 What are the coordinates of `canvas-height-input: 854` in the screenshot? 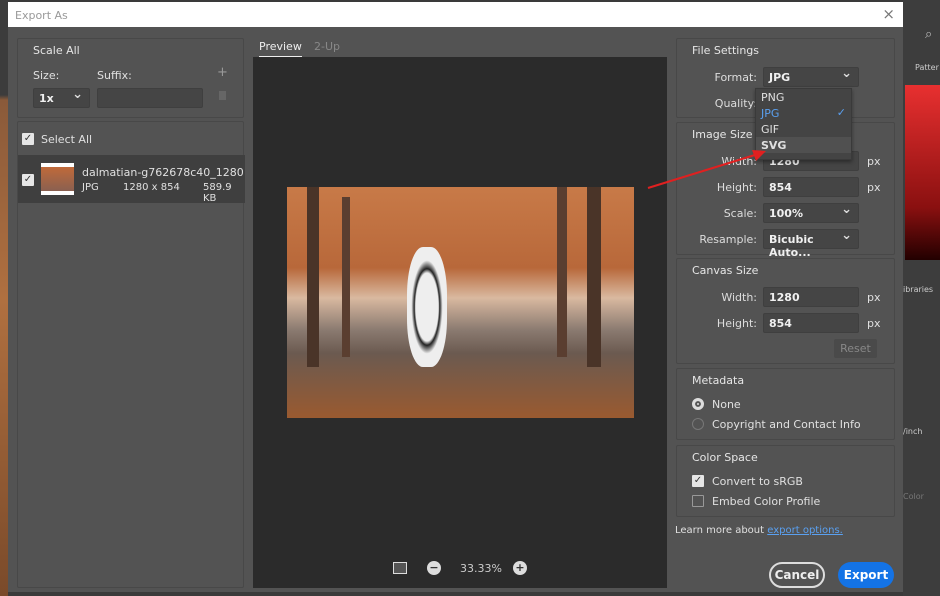 It's located at (811, 323).